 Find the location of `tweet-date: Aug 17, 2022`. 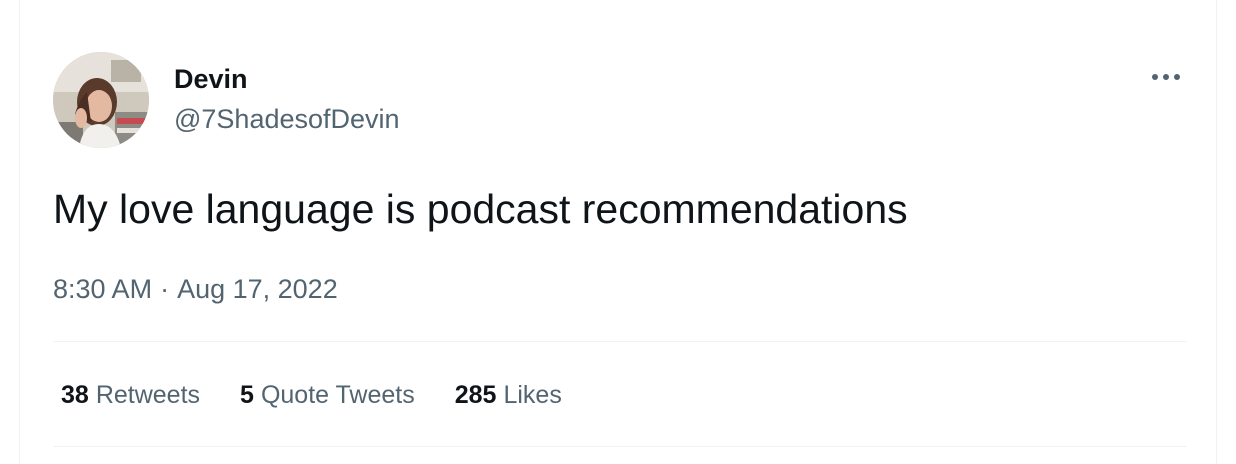

tweet-date: Aug 17, 2022 is located at coordinates (257, 289).